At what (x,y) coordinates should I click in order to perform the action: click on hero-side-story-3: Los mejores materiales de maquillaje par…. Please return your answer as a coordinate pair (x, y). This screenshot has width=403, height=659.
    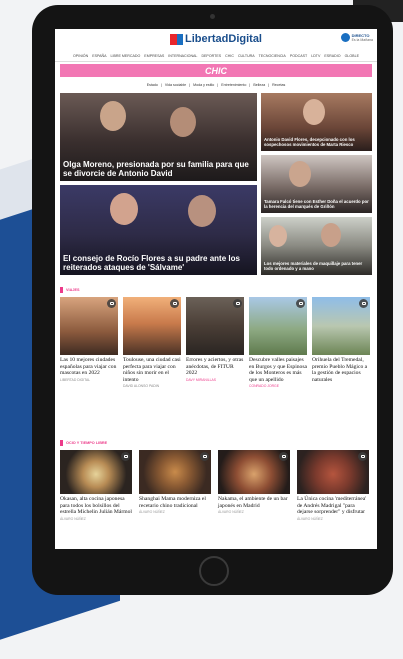
    Looking at the image, I should click on (316, 246).